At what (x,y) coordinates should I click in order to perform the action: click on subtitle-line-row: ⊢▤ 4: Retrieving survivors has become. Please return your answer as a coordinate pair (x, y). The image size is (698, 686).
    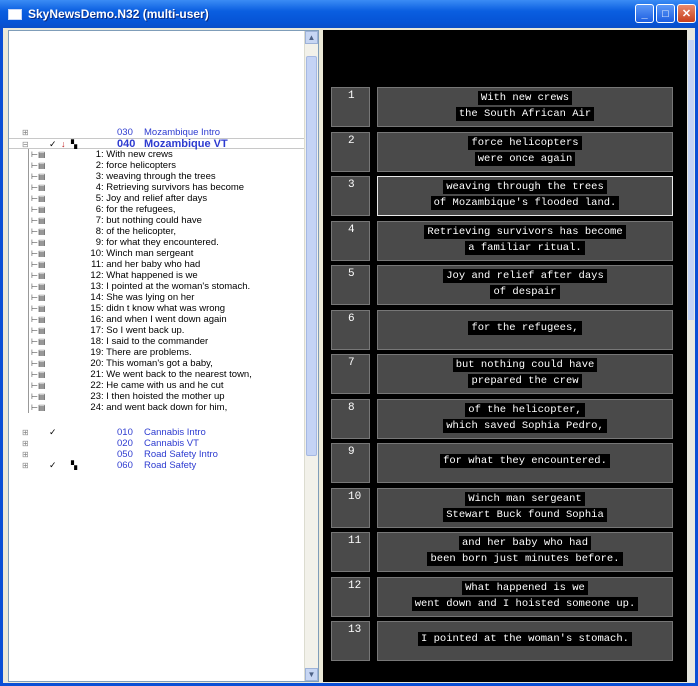
    Looking at the image, I should click on (157, 187).